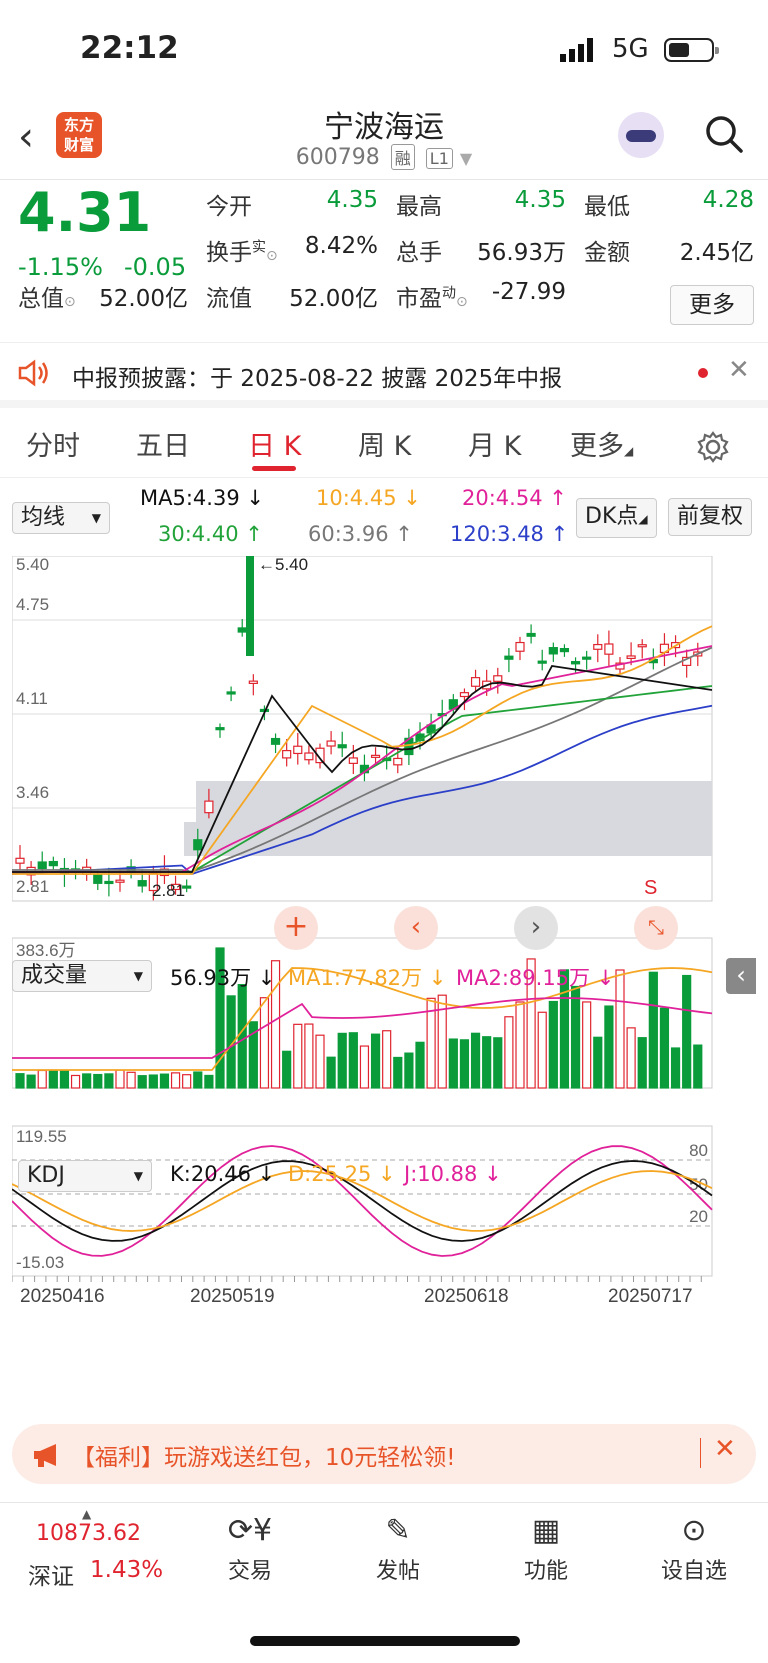 The height and width of the screenshot is (1663, 768). What do you see at coordinates (40, 1262) in the screenshot?
I see `kdj-axis-label: -15.03` at bounding box center [40, 1262].